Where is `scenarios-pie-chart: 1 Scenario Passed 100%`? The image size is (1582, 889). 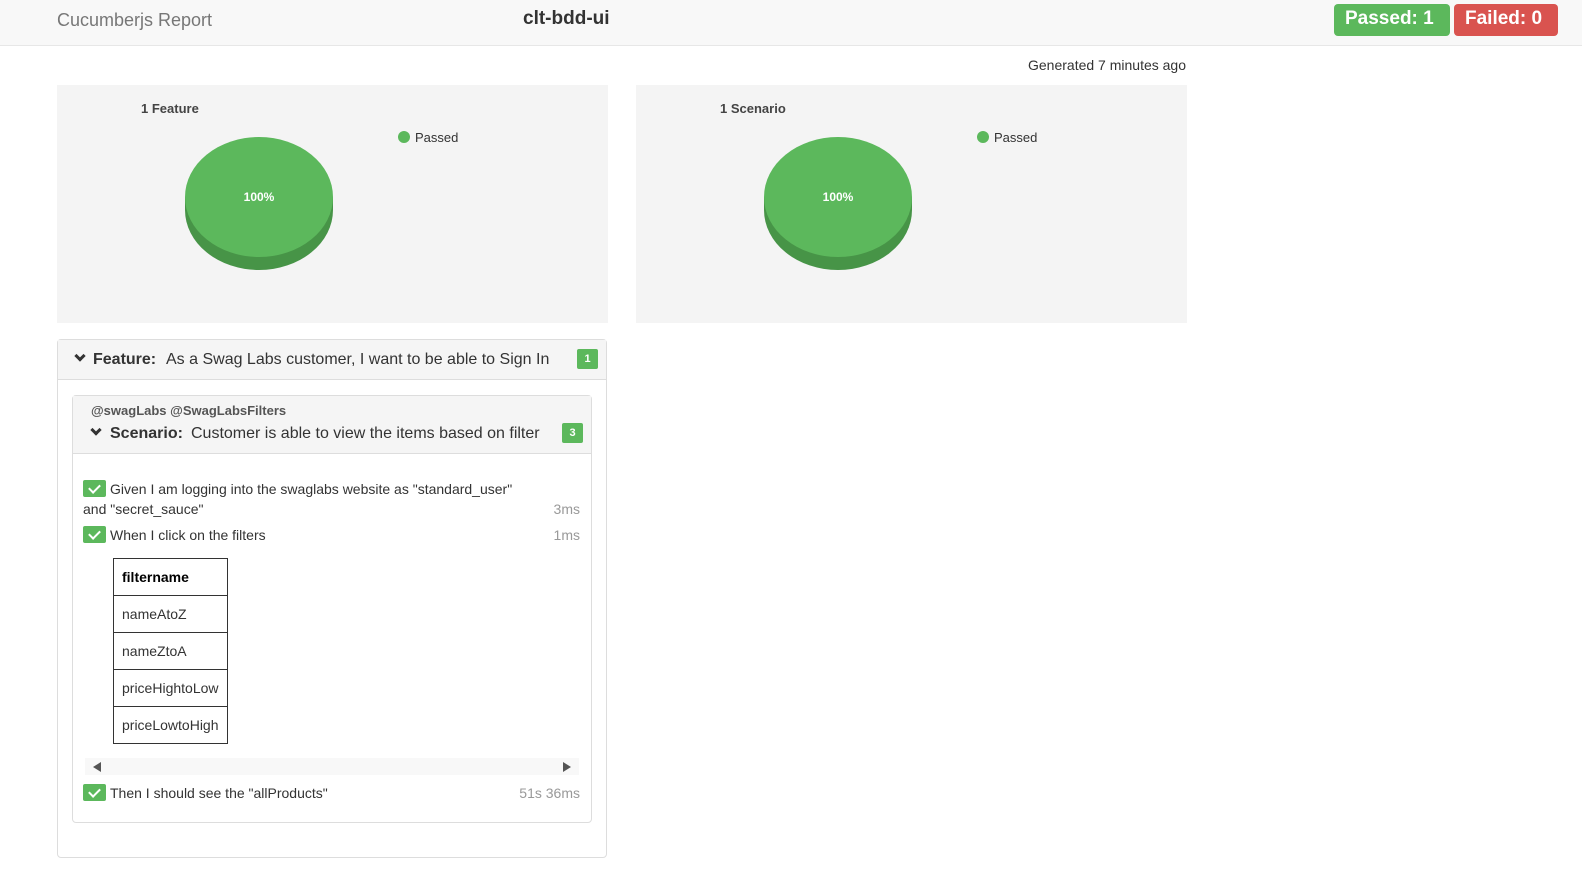 scenarios-pie-chart: 1 Scenario Passed 100% is located at coordinates (878, 185).